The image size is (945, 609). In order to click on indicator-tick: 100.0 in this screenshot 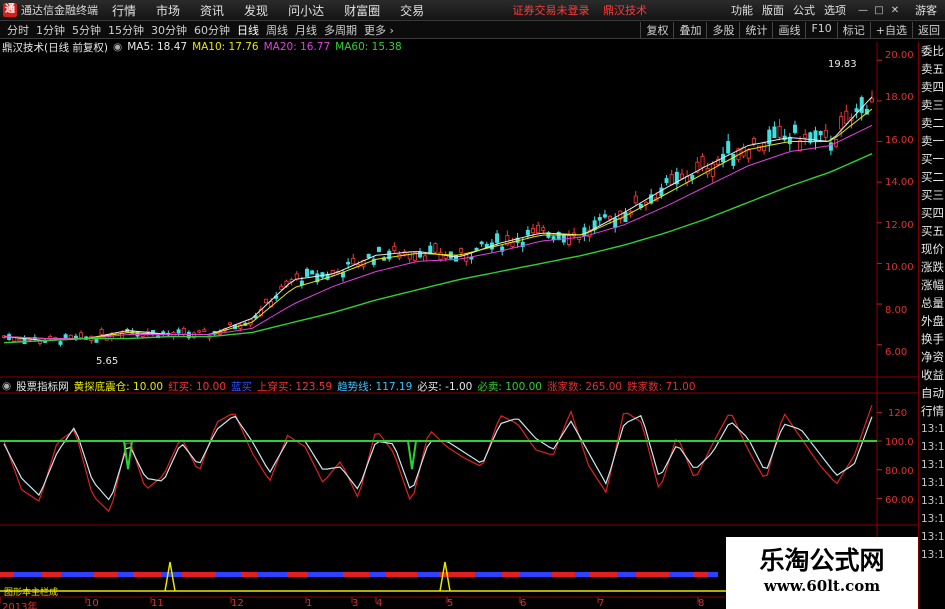, I will do `click(899, 442)`.